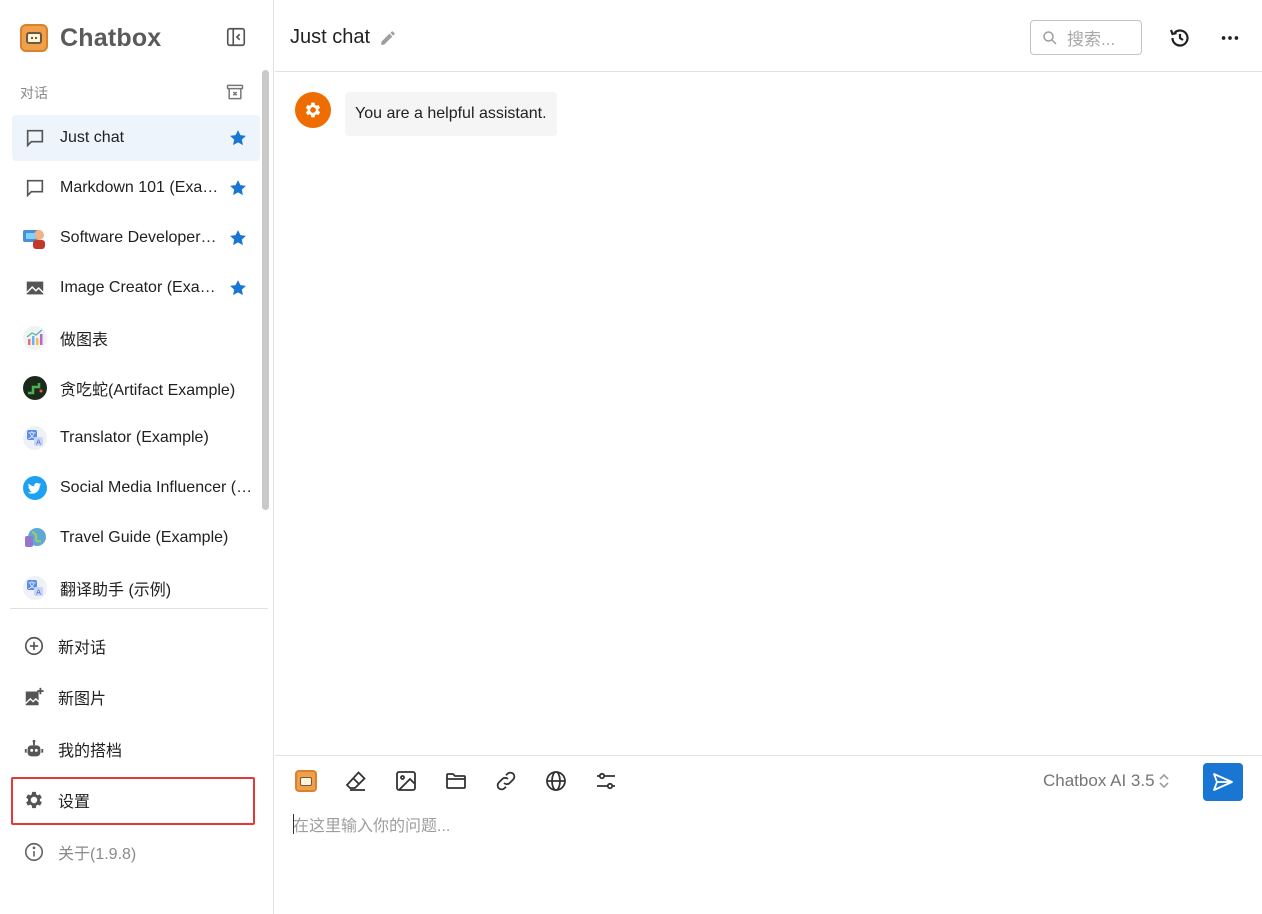  Describe the element at coordinates (97, 854) in the screenshot. I see `about-label: 关于(1.9.8)` at that location.